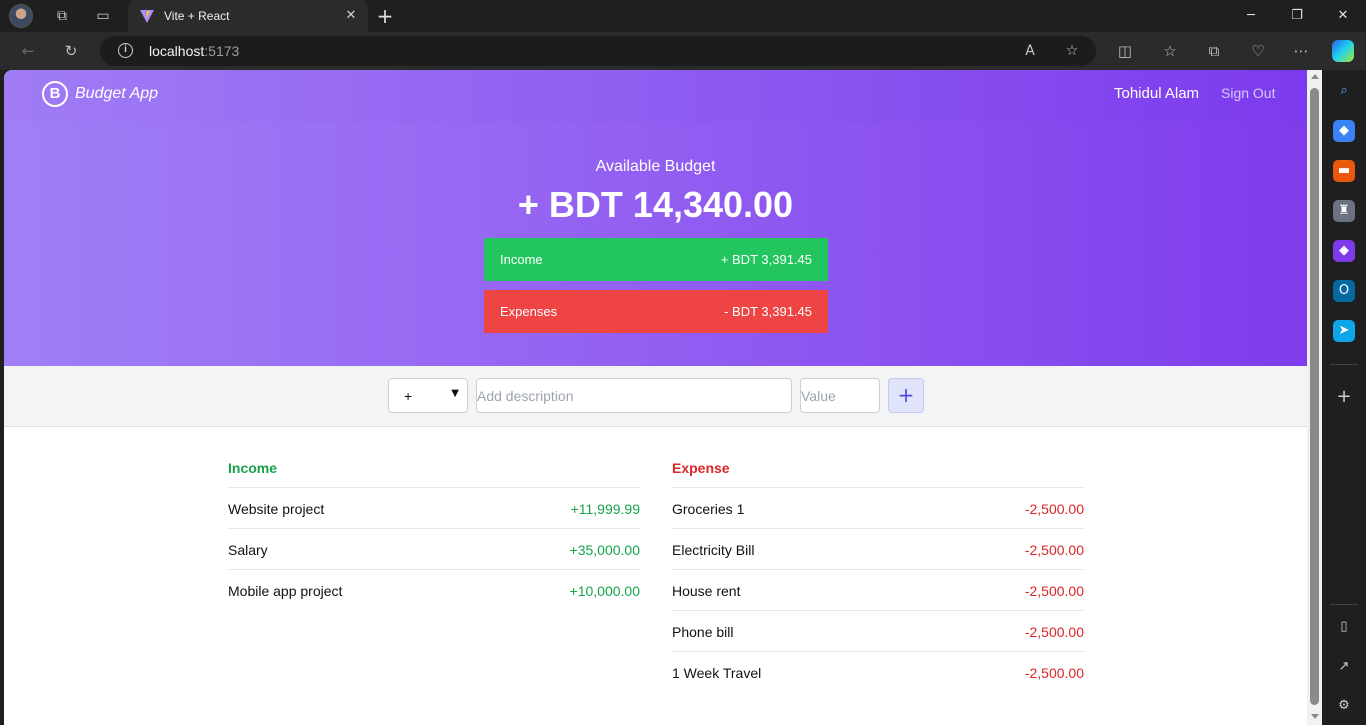 The image size is (1366, 725). I want to click on income-amount: +10,000.00, so click(604, 591).